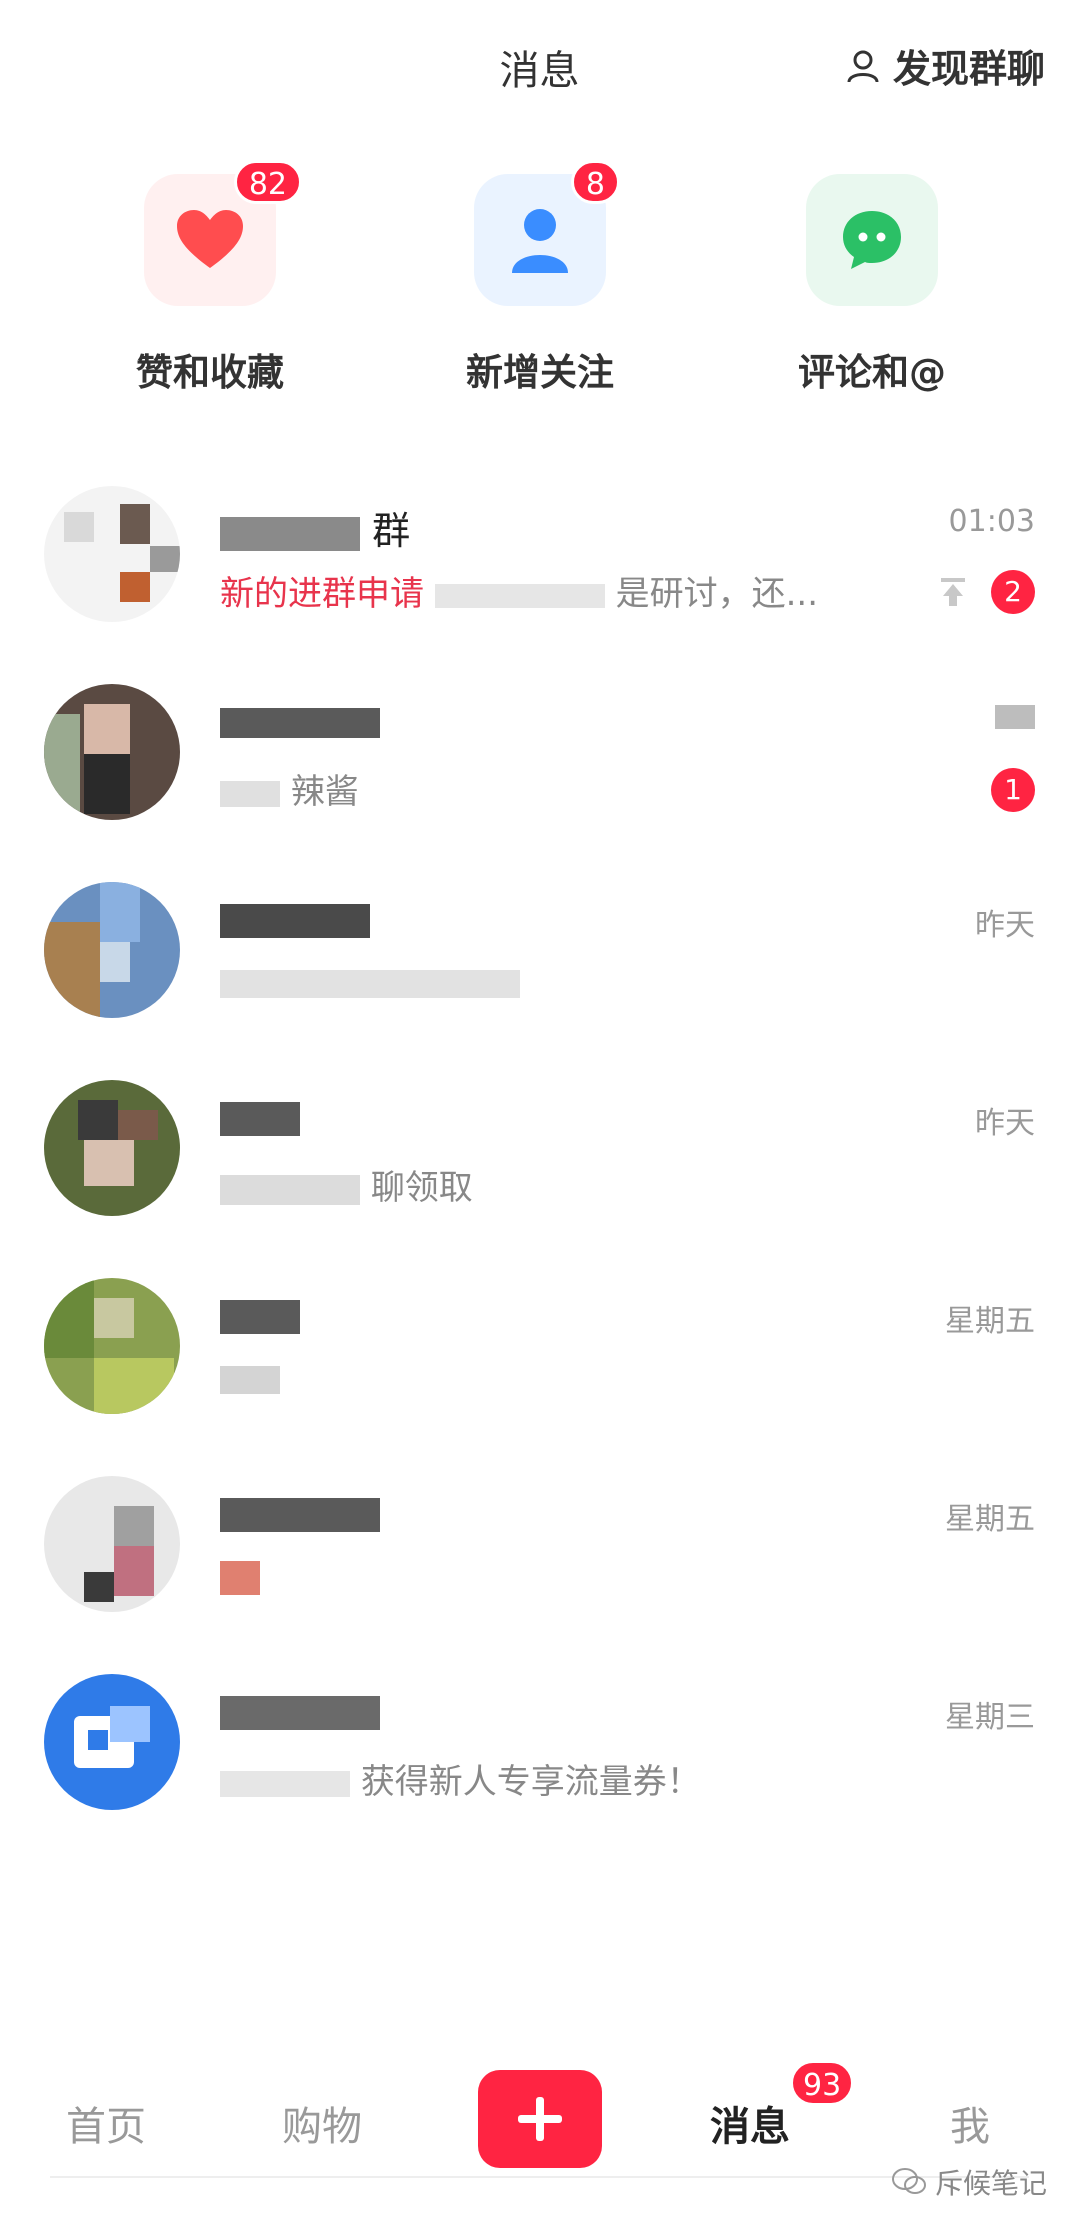 Image resolution: width=1079 pixels, height=2225 pixels. I want to click on pin-icon, so click(953, 592).